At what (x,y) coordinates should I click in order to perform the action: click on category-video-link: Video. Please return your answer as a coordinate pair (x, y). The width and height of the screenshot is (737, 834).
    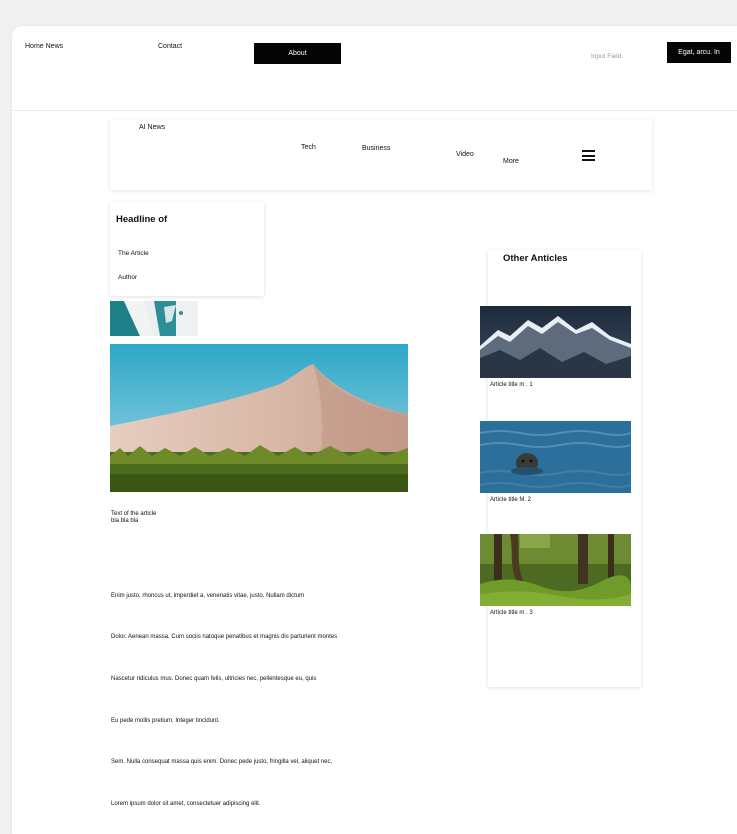
    Looking at the image, I should click on (465, 154).